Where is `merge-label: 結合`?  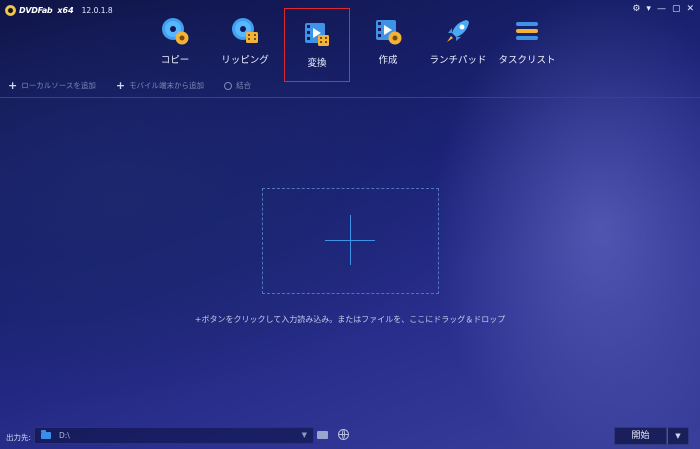 merge-label: 結合 is located at coordinates (244, 85).